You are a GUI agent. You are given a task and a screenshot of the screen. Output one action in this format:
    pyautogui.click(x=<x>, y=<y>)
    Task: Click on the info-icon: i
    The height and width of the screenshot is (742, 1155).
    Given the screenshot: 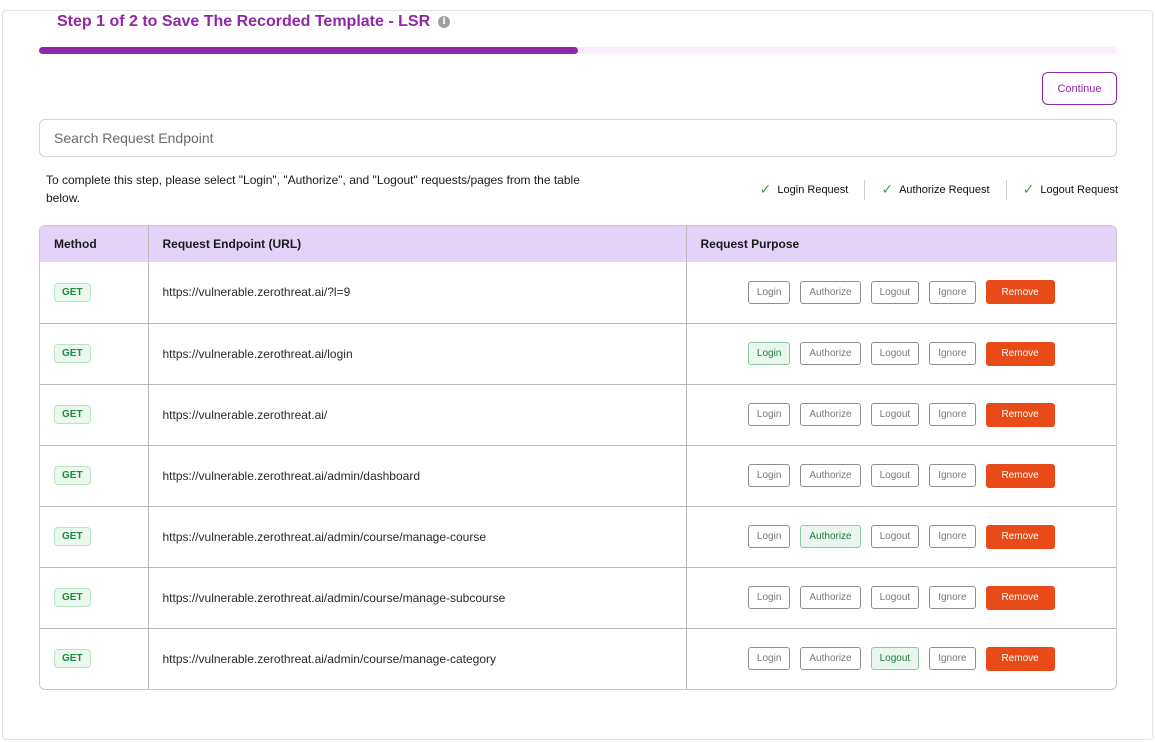 What is the action you would take?
    pyautogui.click(x=444, y=22)
    